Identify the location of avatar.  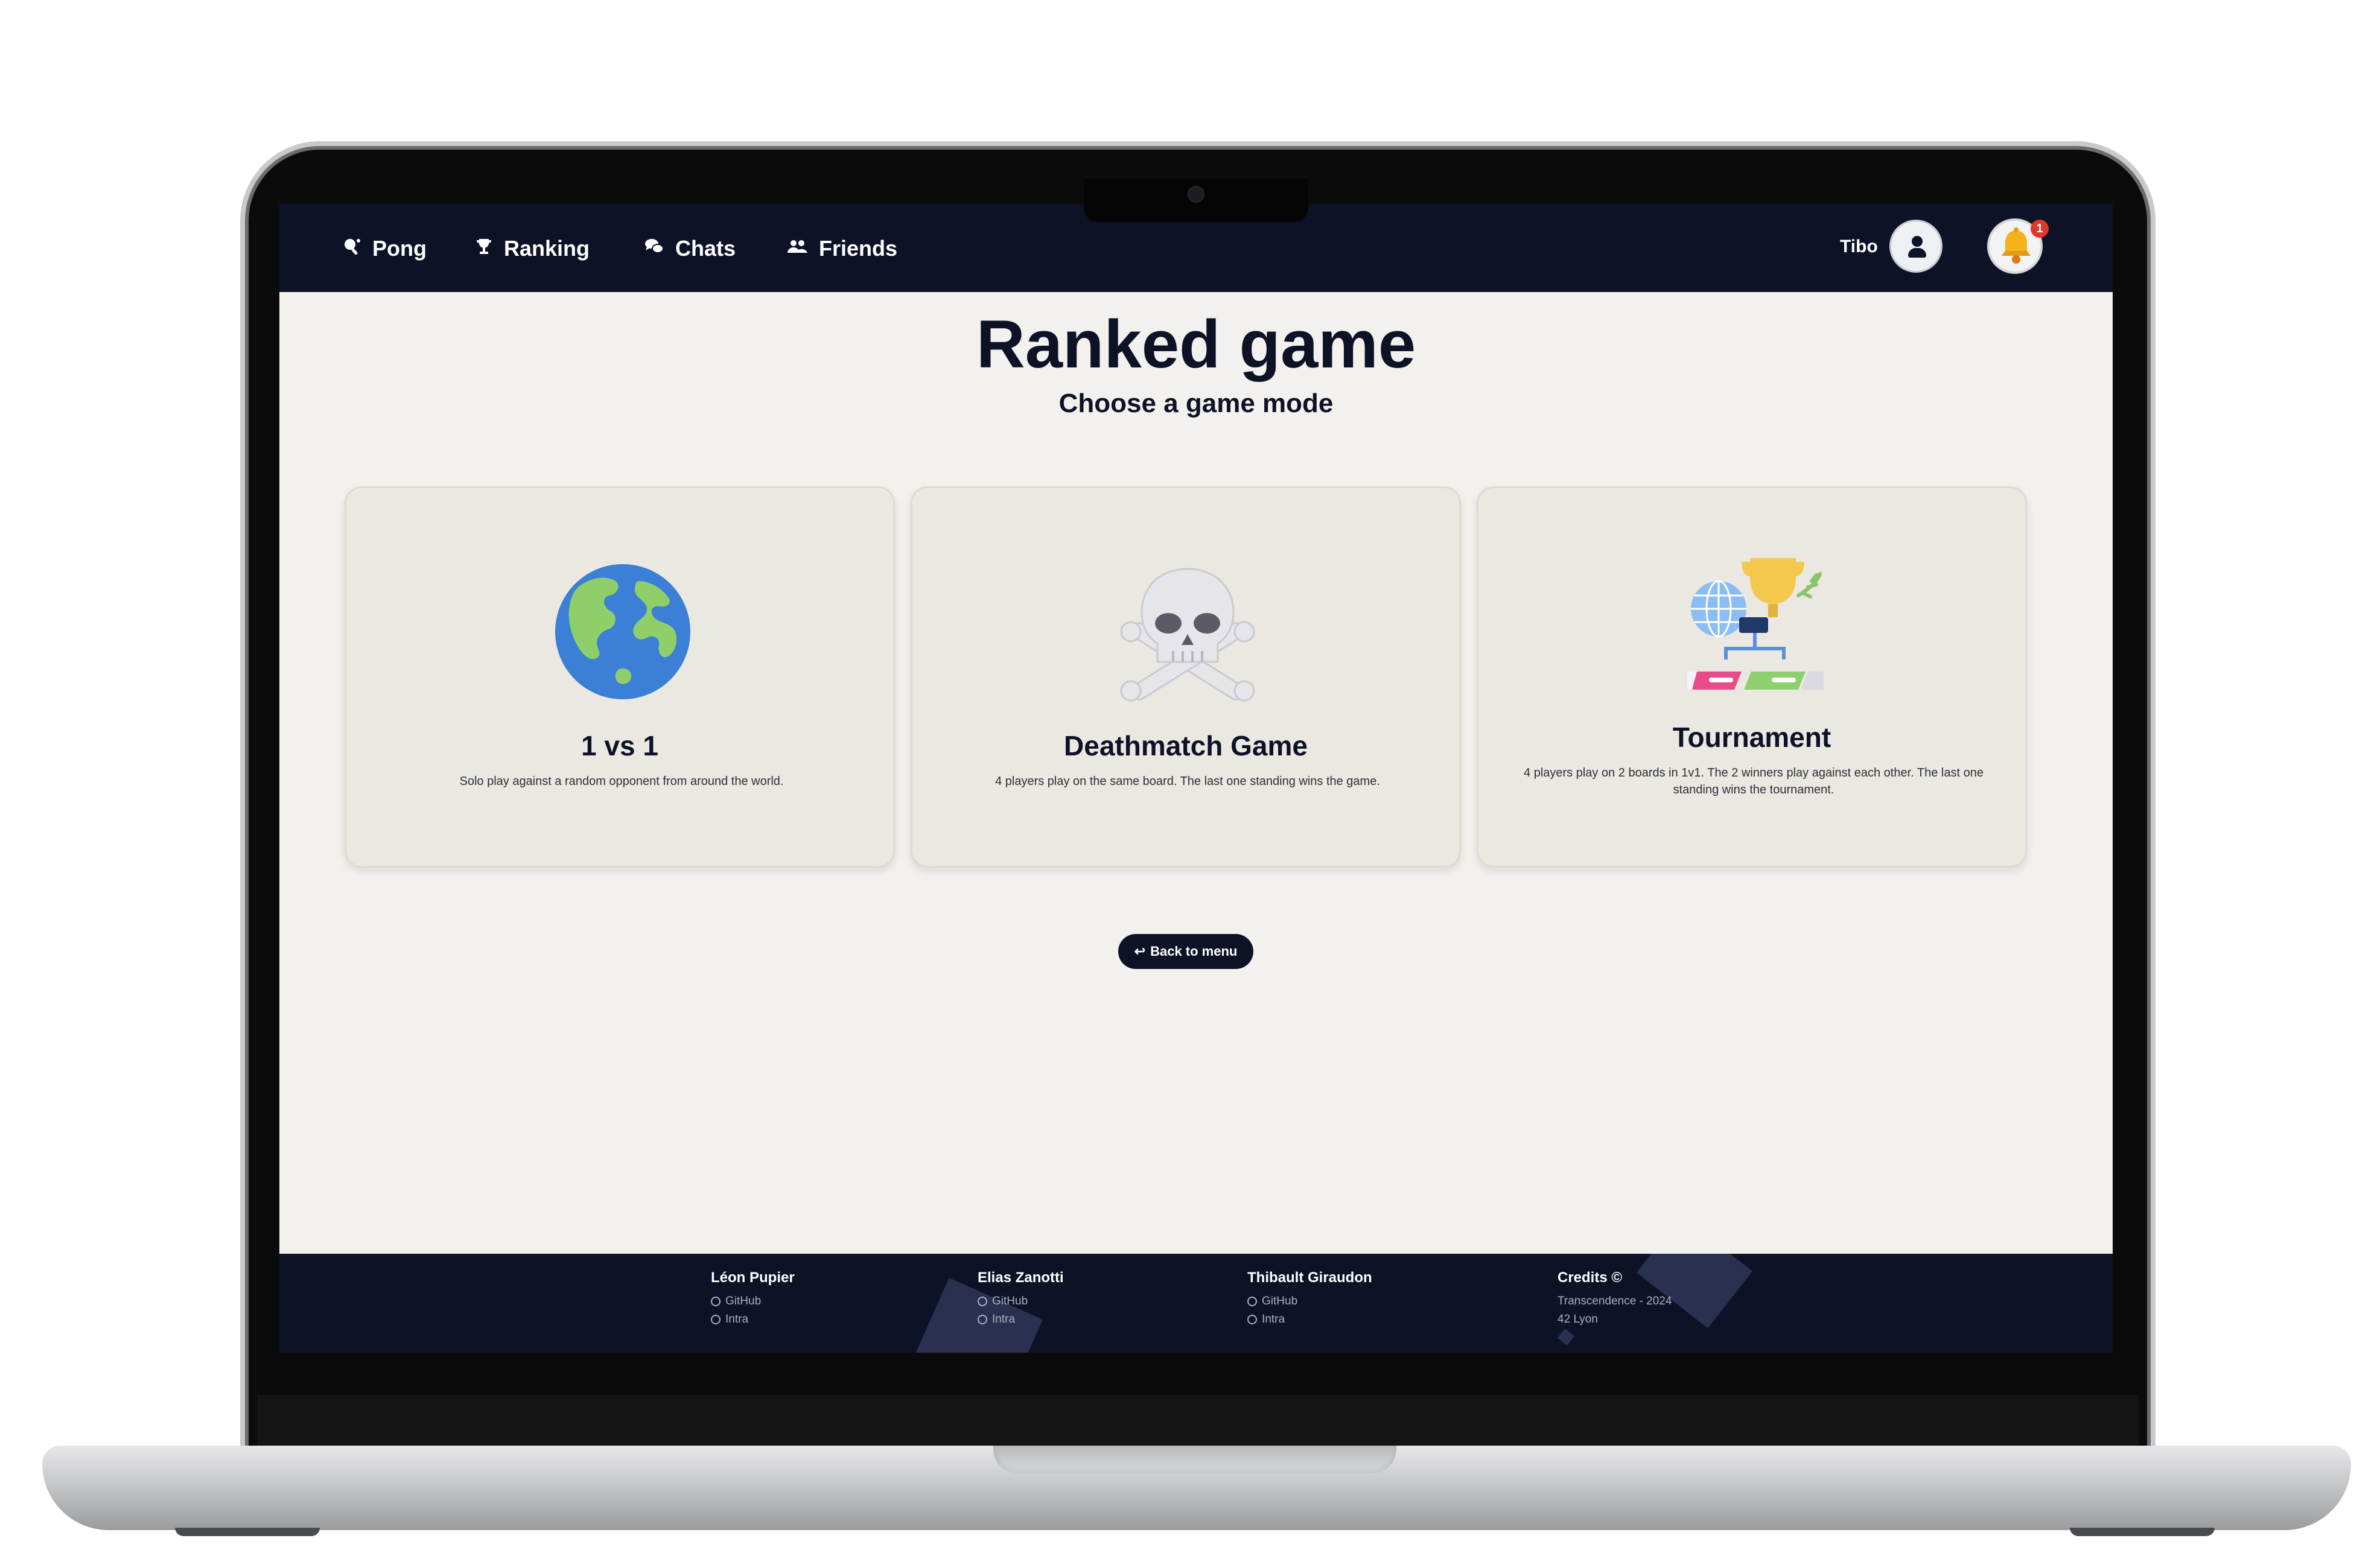
(1916, 247).